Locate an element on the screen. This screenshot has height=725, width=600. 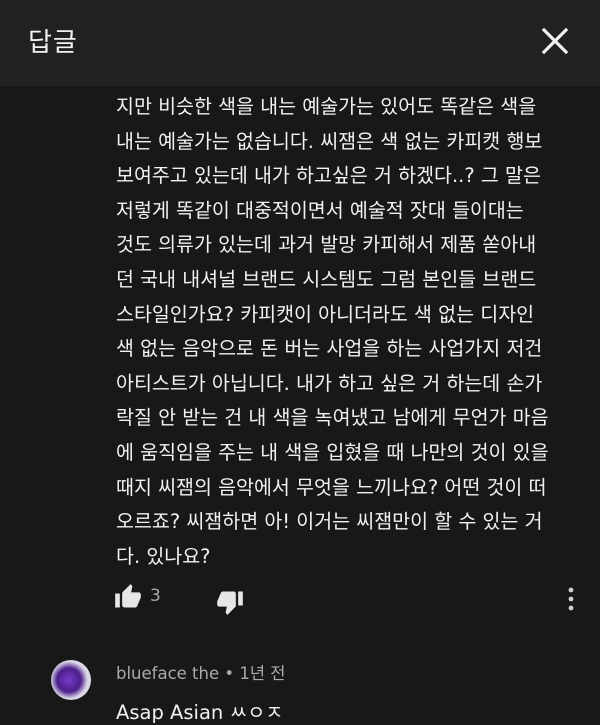
reply-meta: blueface the • 1년 전 is located at coordinates (200, 672).